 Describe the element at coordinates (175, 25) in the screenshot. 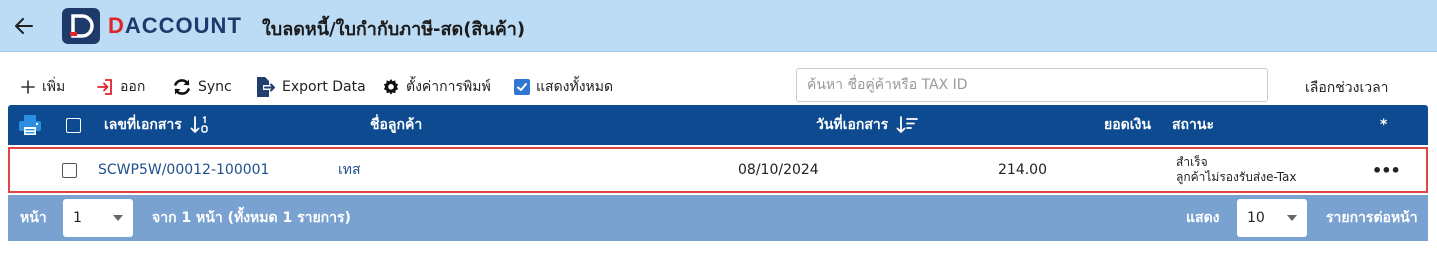

I see `brand-name: DACCOUNT` at that location.